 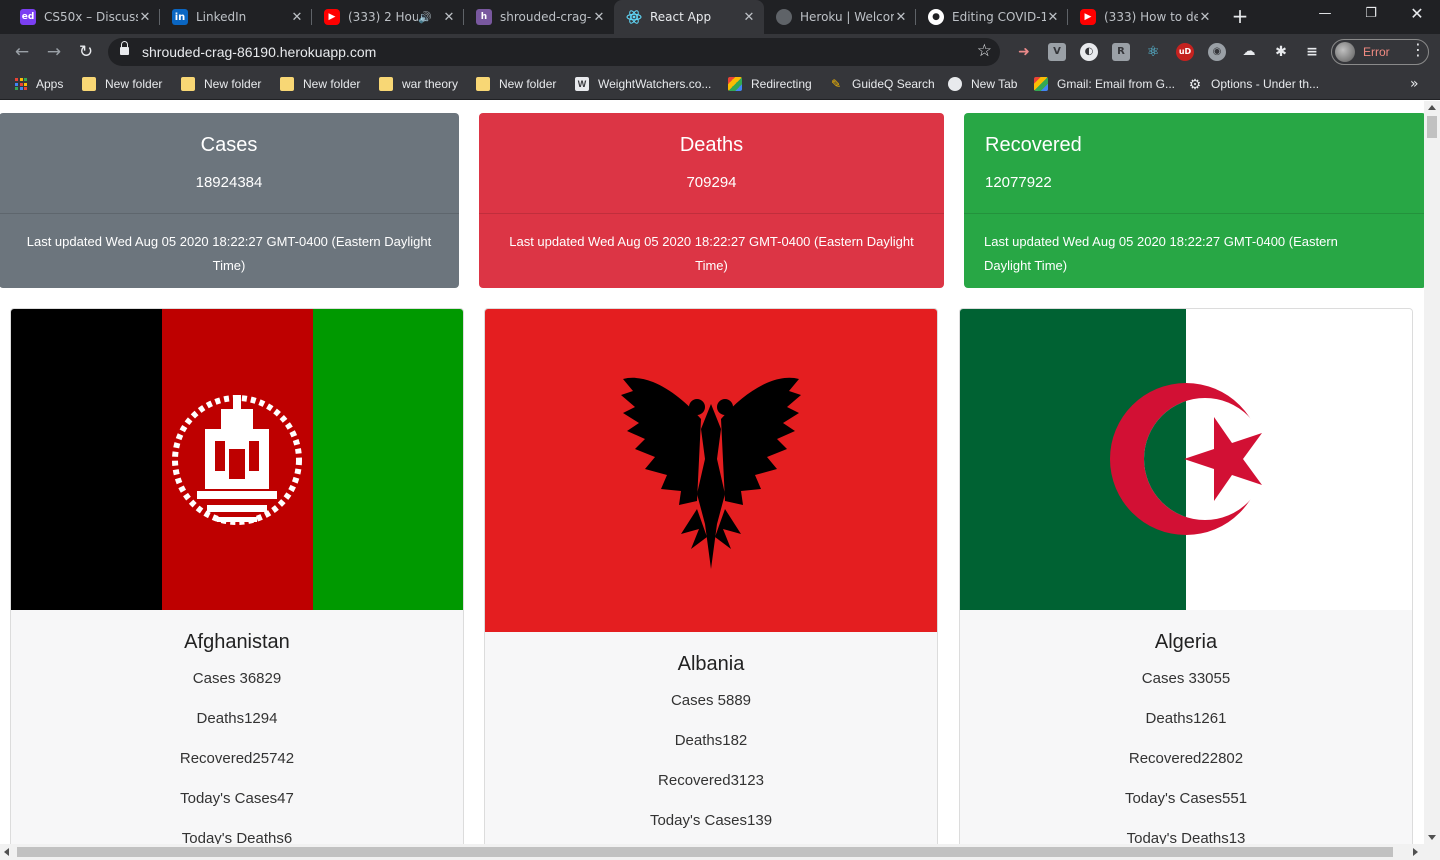 I want to click on lock-icon, so click(x=124, y=48).